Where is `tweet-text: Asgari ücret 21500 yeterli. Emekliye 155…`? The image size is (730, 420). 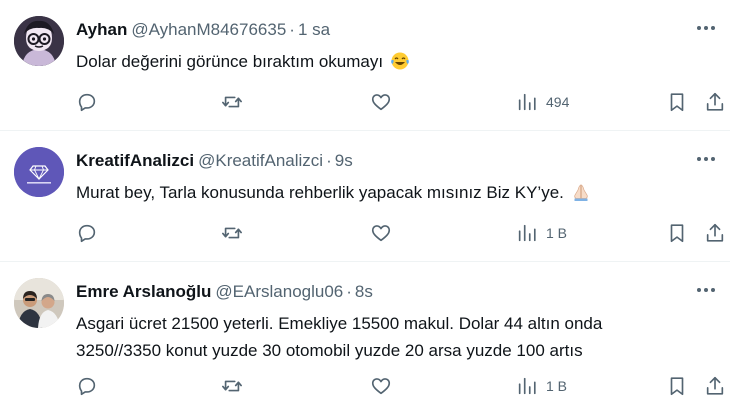
tweet-text: Asgari ücret 21500 yeterli. Emekliye 155… is located at coordinates (391, 337).